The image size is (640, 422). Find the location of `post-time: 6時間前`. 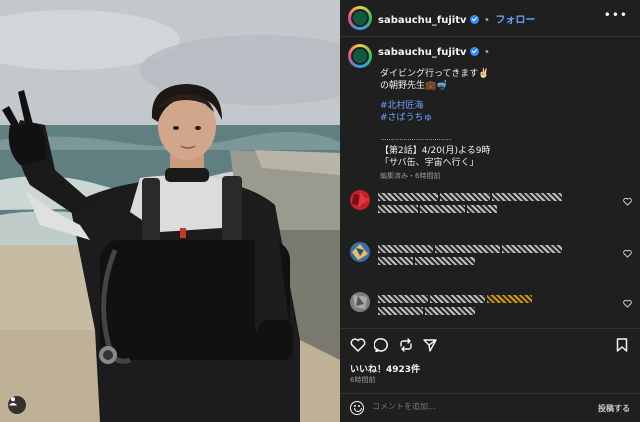

post-time: 6時間前 is located at coordinates (363, 380).